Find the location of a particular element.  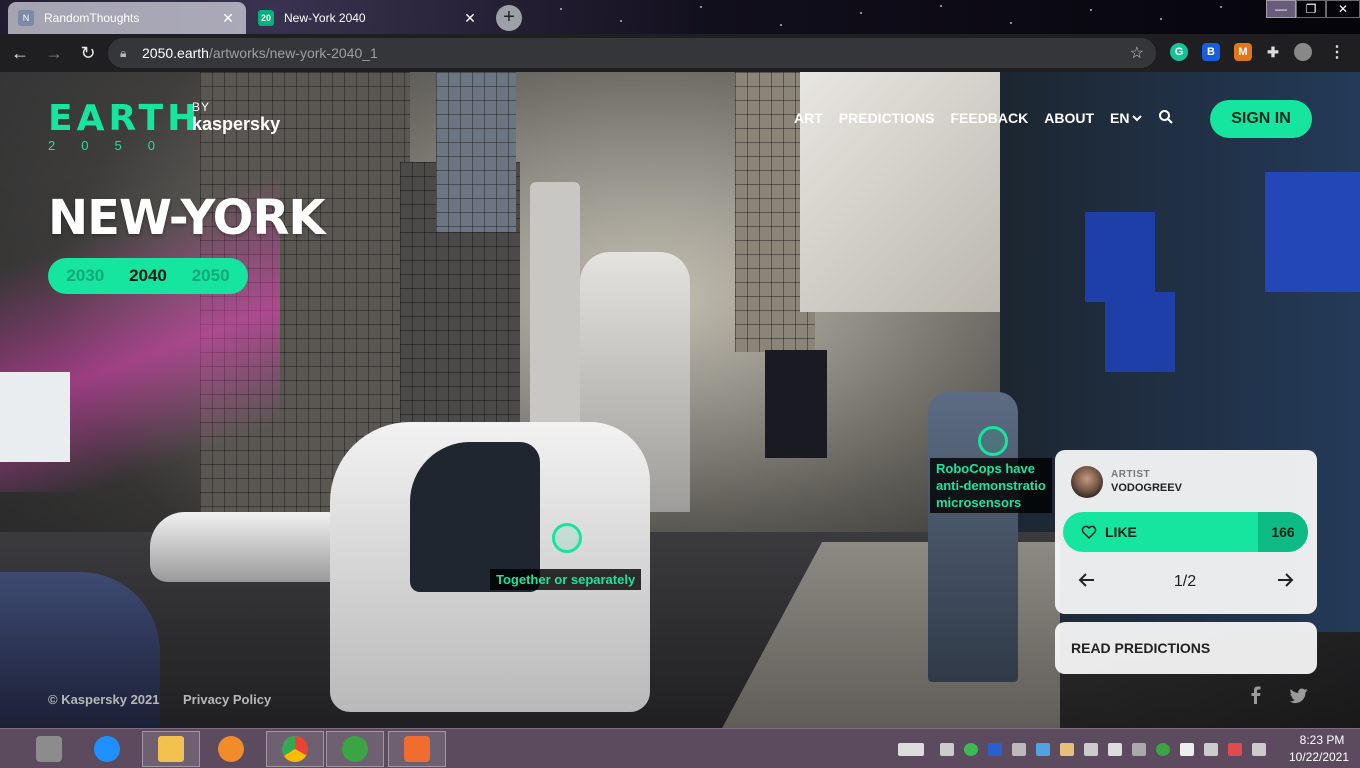

hotspot-label-truck: Together or separately is located at coordinates (566, 579).